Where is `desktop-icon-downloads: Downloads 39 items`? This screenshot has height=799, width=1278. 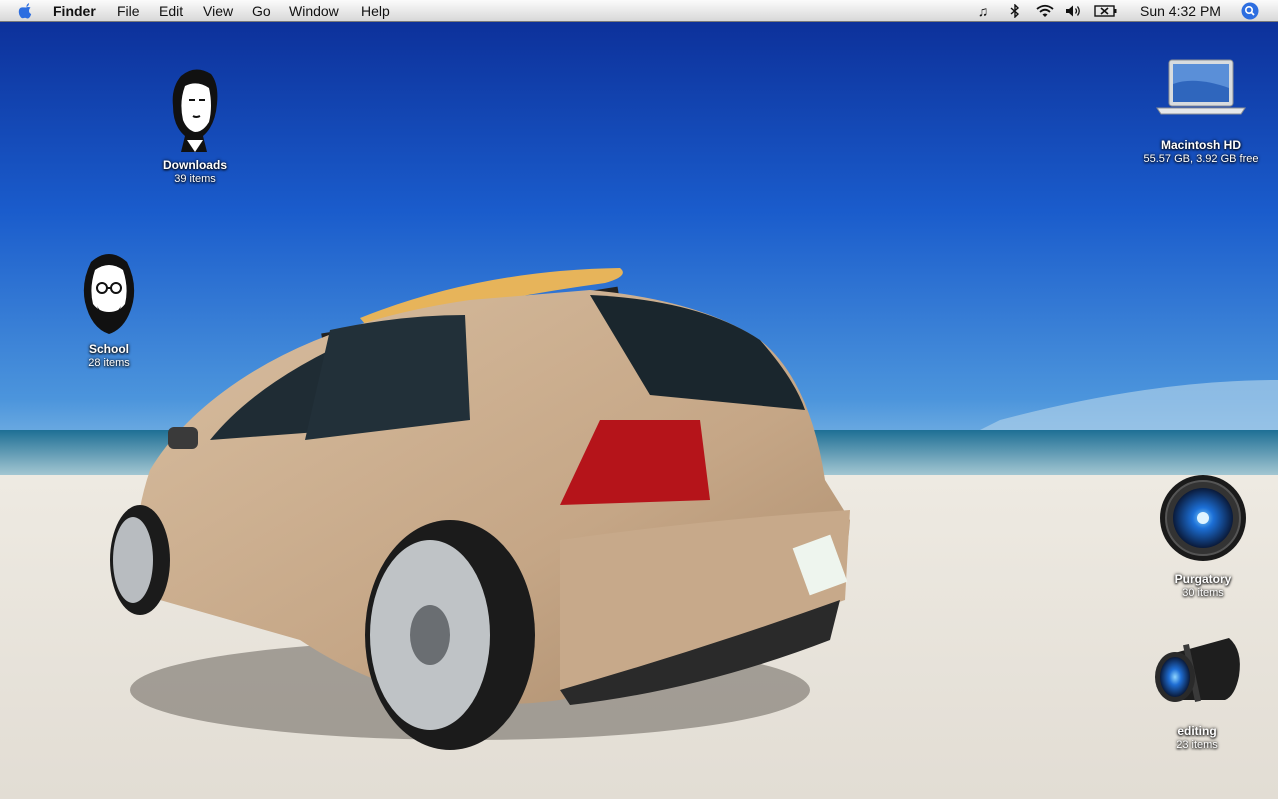
desktop-icon-downloads: Downloads 39 items is located at coordinates (195, 126).